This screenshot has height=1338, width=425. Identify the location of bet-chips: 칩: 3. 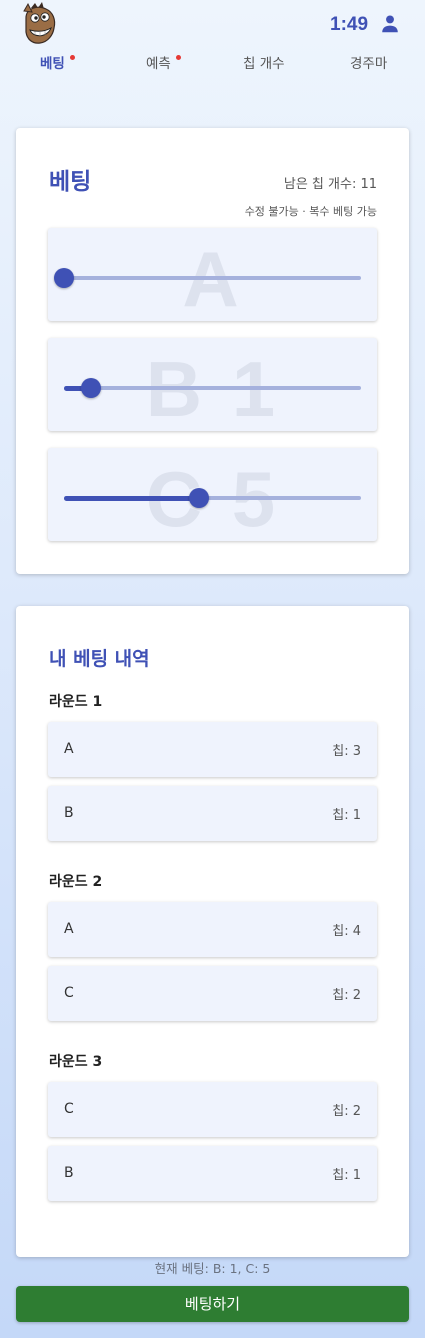
(346, 751).